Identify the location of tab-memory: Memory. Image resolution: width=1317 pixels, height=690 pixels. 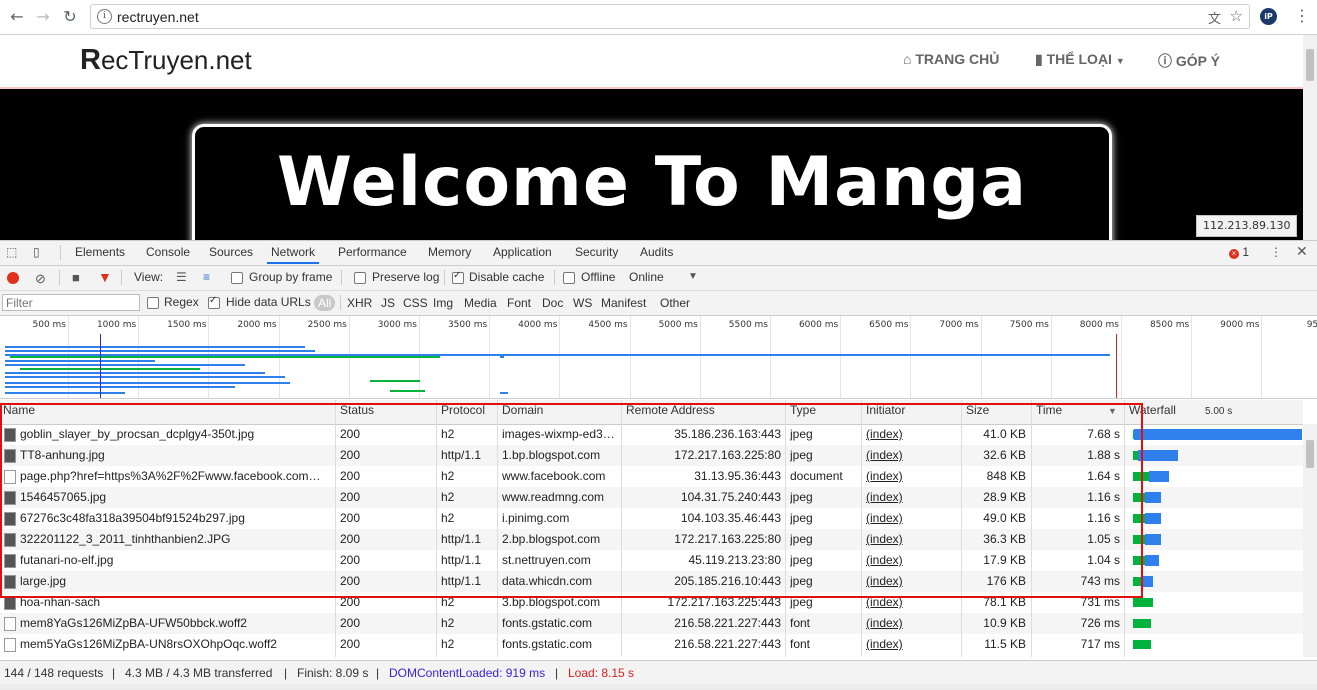
(449, 252).